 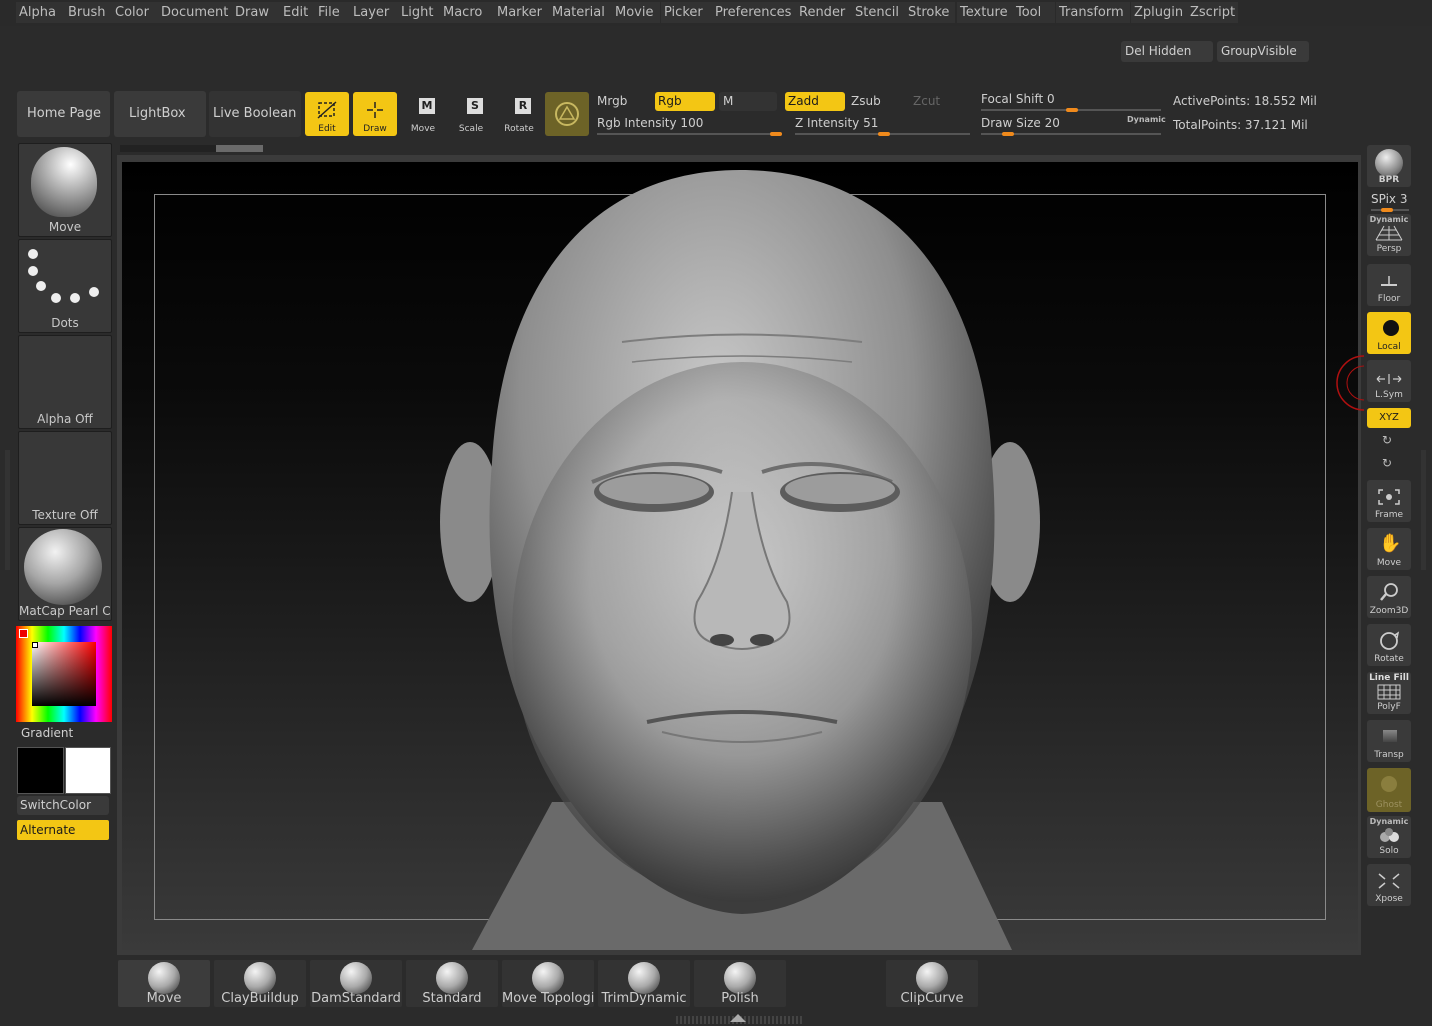 I want to click on menu-picker: Picker, so click(x=687, y=12).